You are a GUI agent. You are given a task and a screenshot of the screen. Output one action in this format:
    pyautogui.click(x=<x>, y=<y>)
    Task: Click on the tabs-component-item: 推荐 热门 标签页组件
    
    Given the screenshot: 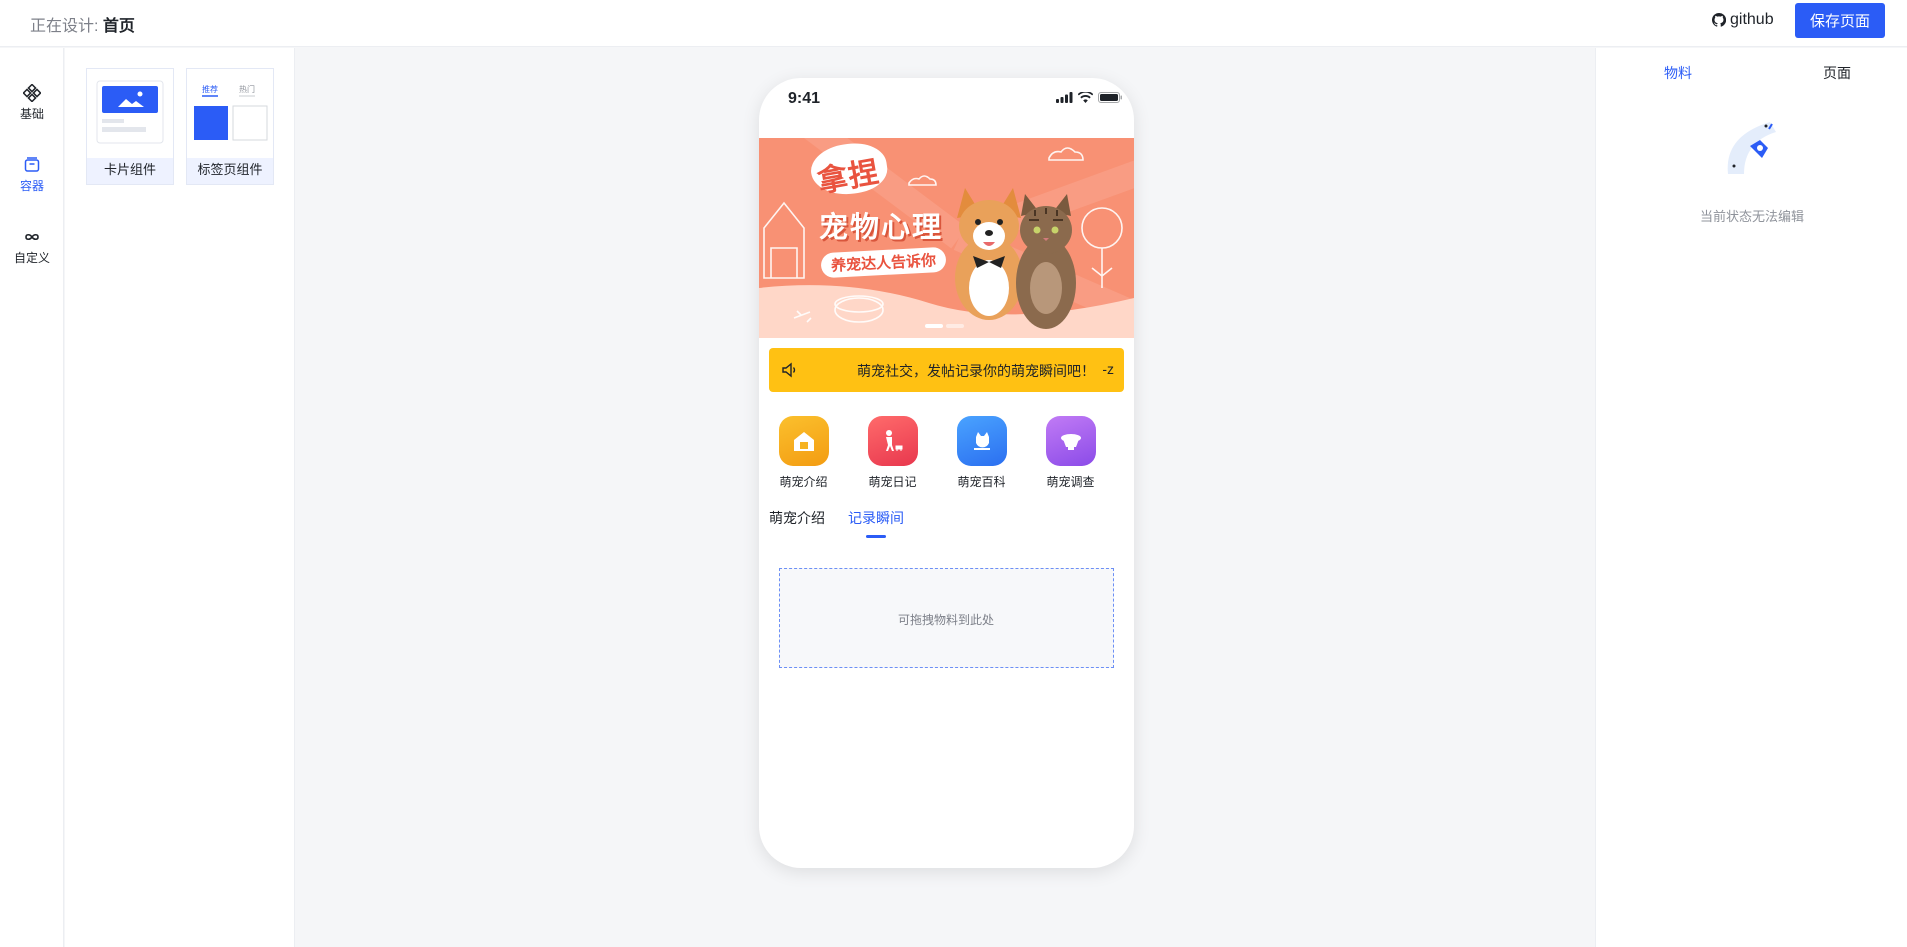 What is the action you would take?
    pyautogui.click(x=230, y=126)
    